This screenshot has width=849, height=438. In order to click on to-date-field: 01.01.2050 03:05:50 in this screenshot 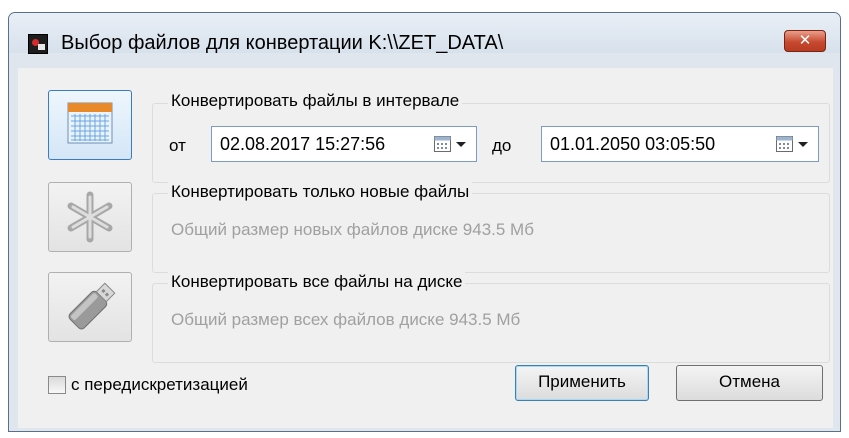, I will do `click(680, 144)`.